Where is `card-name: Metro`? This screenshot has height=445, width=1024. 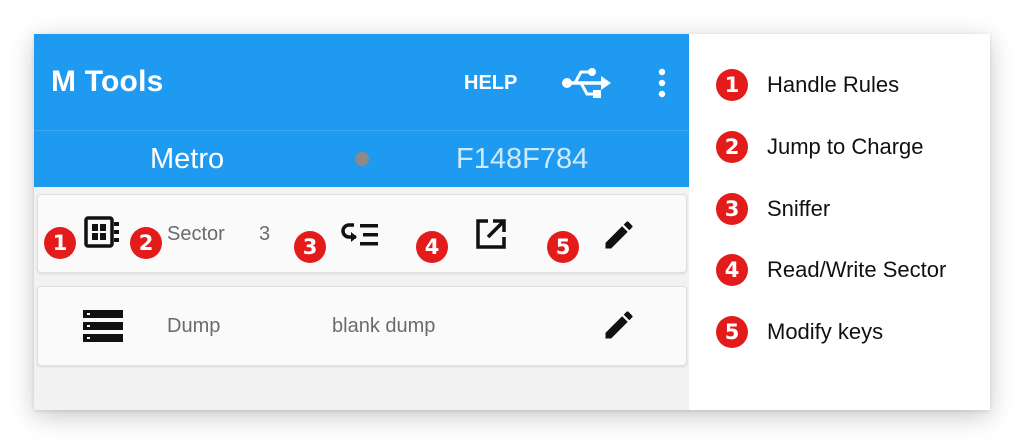 card-name: Metro is located at coordinates (187, 159).